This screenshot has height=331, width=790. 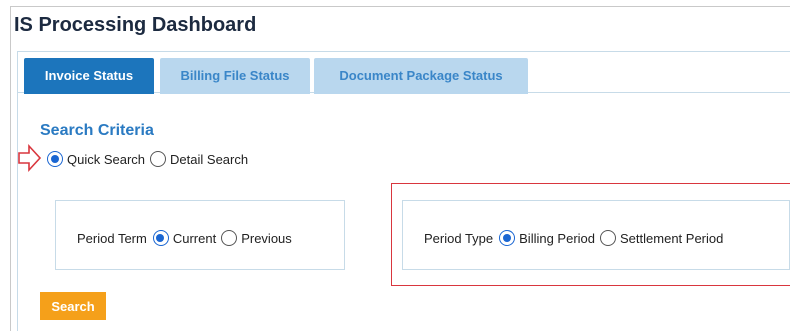 I want to click on settlement-period-option: Settlement Period, so click(x=661, y=238).